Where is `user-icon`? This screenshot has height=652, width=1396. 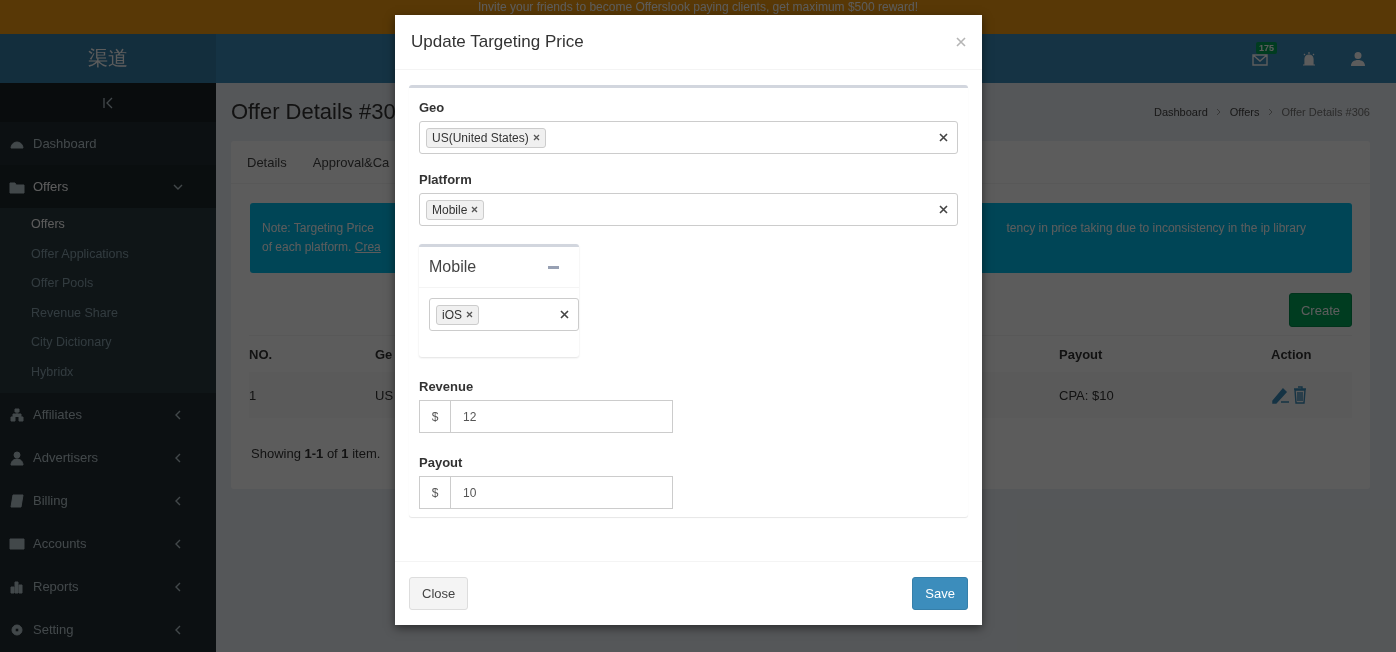 user-icon is located at coordinates (1358, 58).